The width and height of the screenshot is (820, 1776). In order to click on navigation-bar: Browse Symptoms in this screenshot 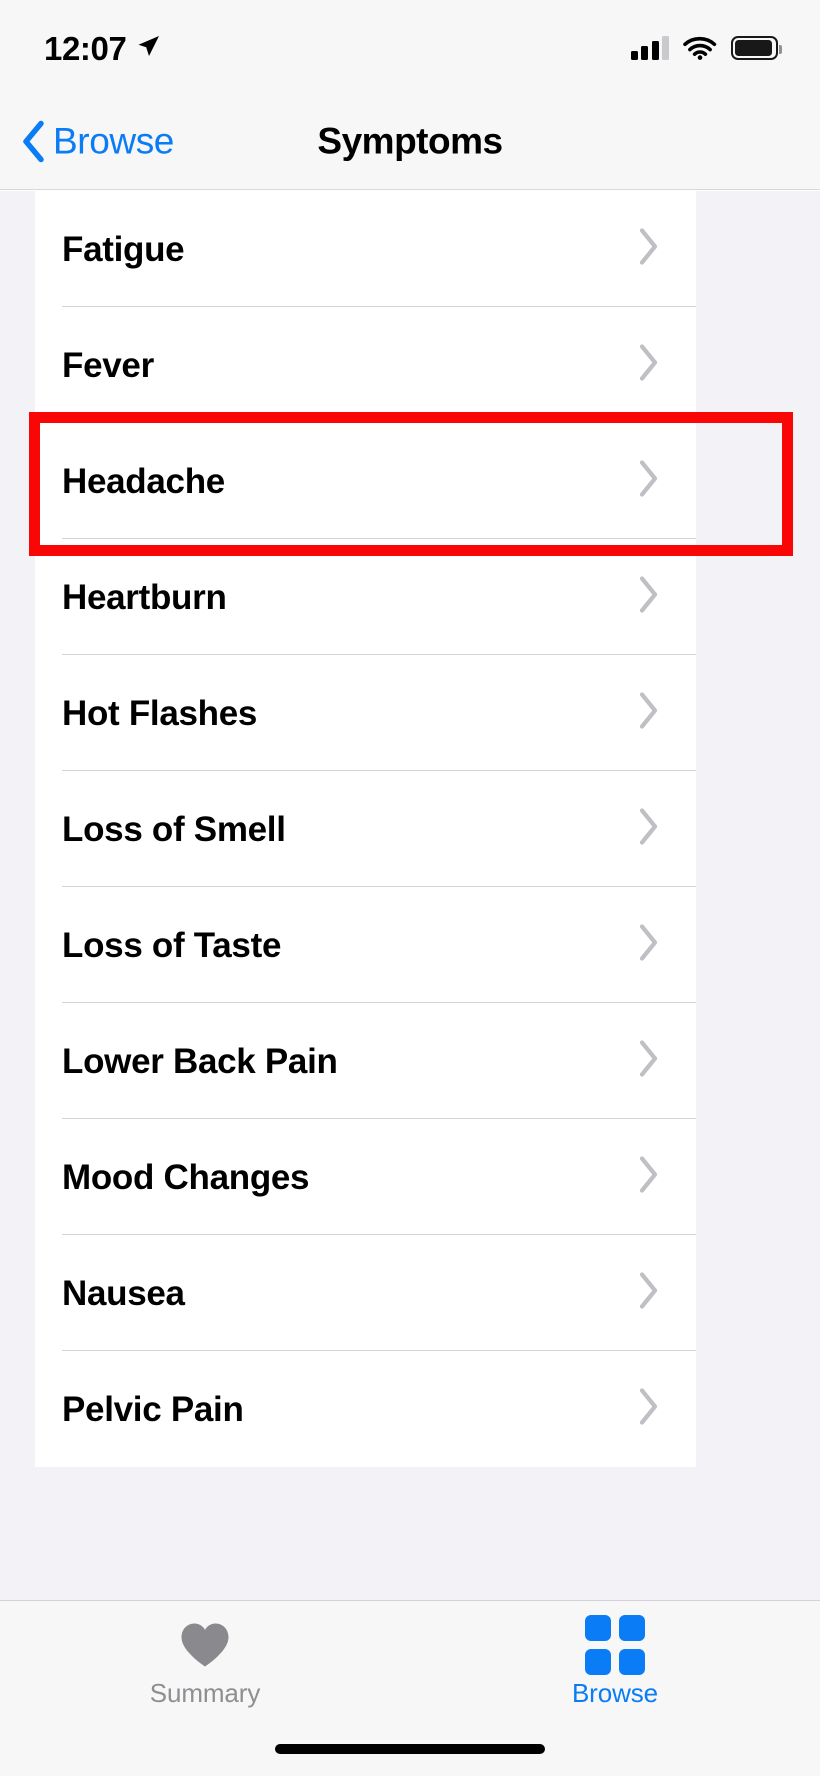, I will do `click(410, 141)`.